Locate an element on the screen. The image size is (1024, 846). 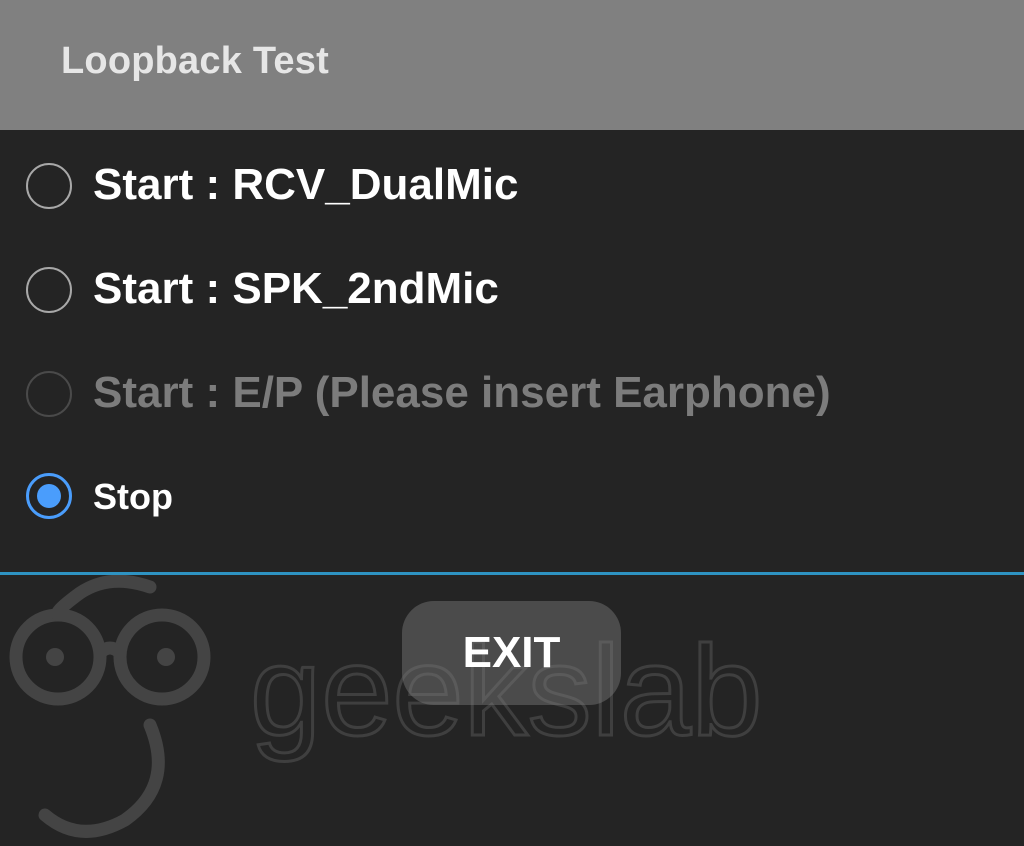
watermark-glasses-left is located at coordinates (58, 657).